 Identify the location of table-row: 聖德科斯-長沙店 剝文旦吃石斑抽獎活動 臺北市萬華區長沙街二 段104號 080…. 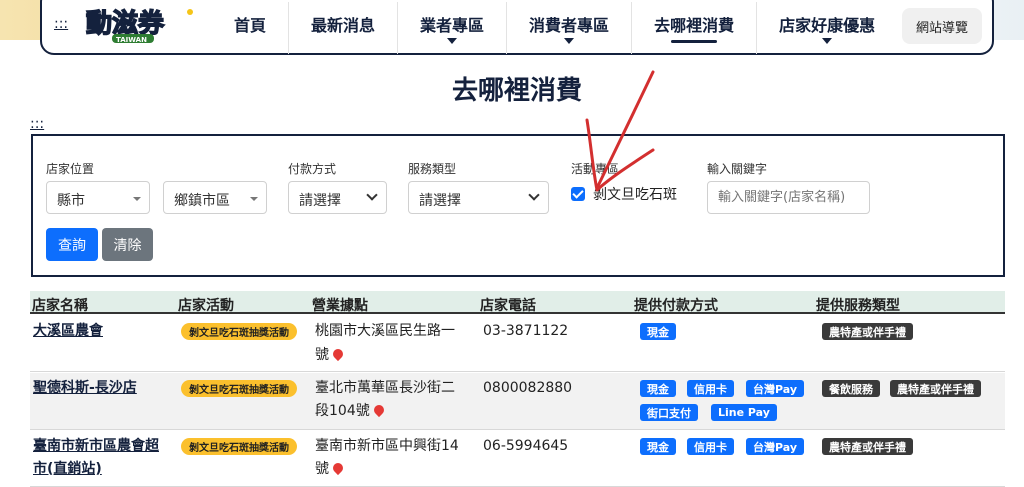
(517, 401).